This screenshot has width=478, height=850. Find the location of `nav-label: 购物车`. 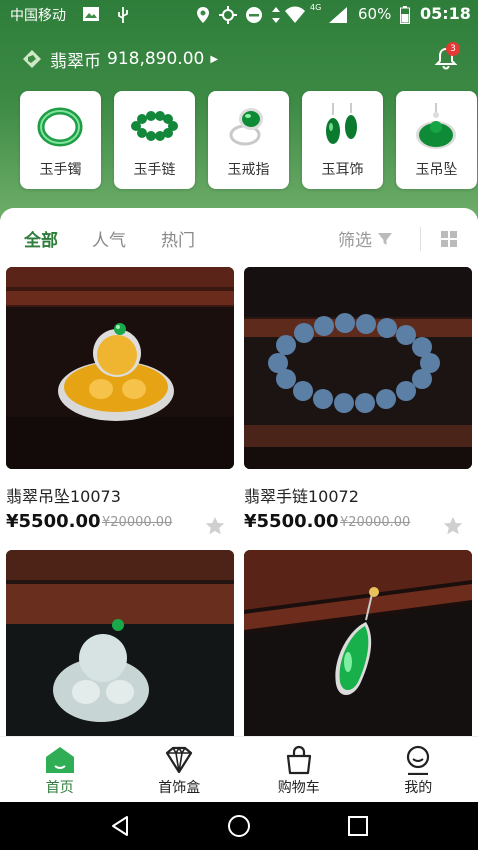

nav-label: 购物车 is located at coordinates (298, 788).